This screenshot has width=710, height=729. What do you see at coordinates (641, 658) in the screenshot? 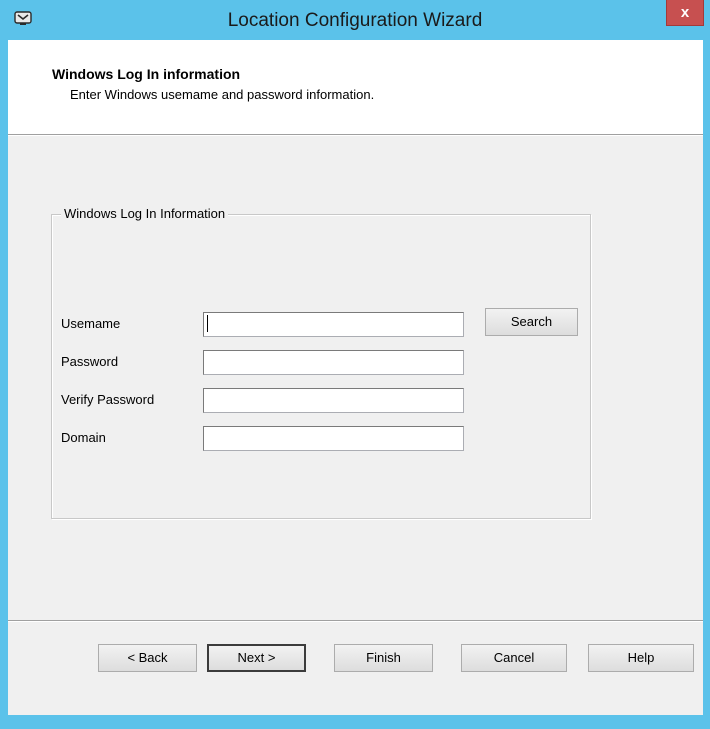
I see `help-button: Help` at bounding box center [641, 658].